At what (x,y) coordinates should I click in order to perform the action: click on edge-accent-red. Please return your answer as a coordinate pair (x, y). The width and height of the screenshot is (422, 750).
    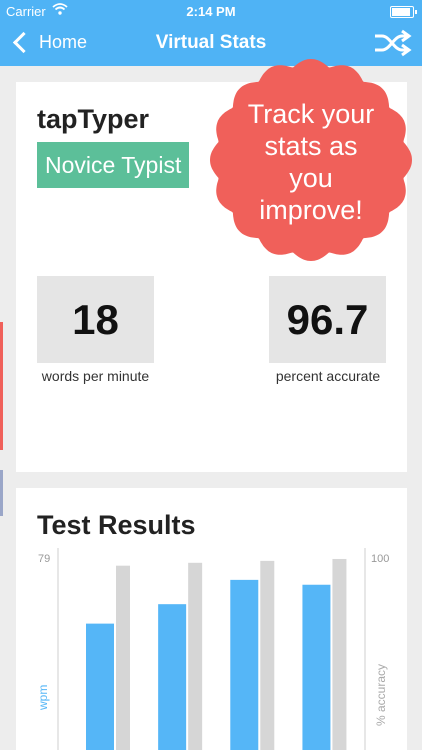
    Looking at the image, I should click on (1, 386).